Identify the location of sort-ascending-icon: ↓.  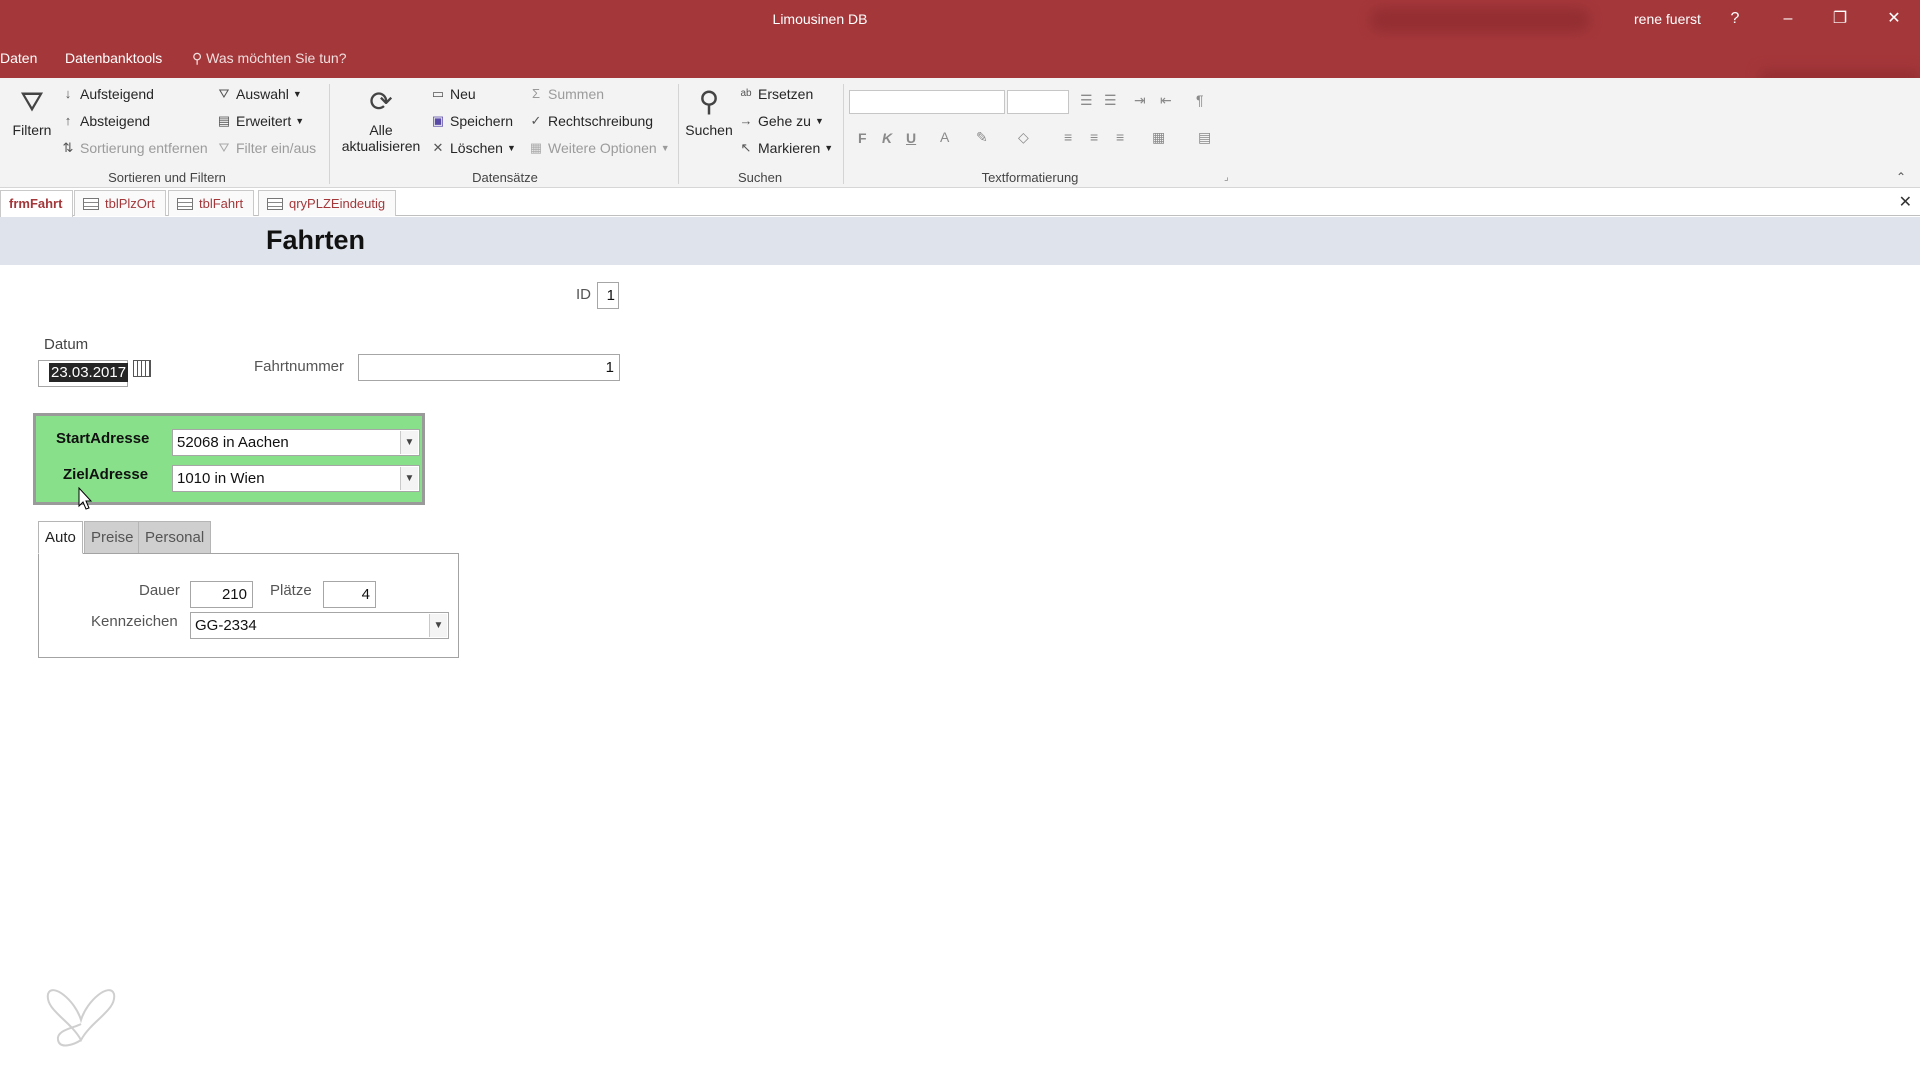
(68, 93).